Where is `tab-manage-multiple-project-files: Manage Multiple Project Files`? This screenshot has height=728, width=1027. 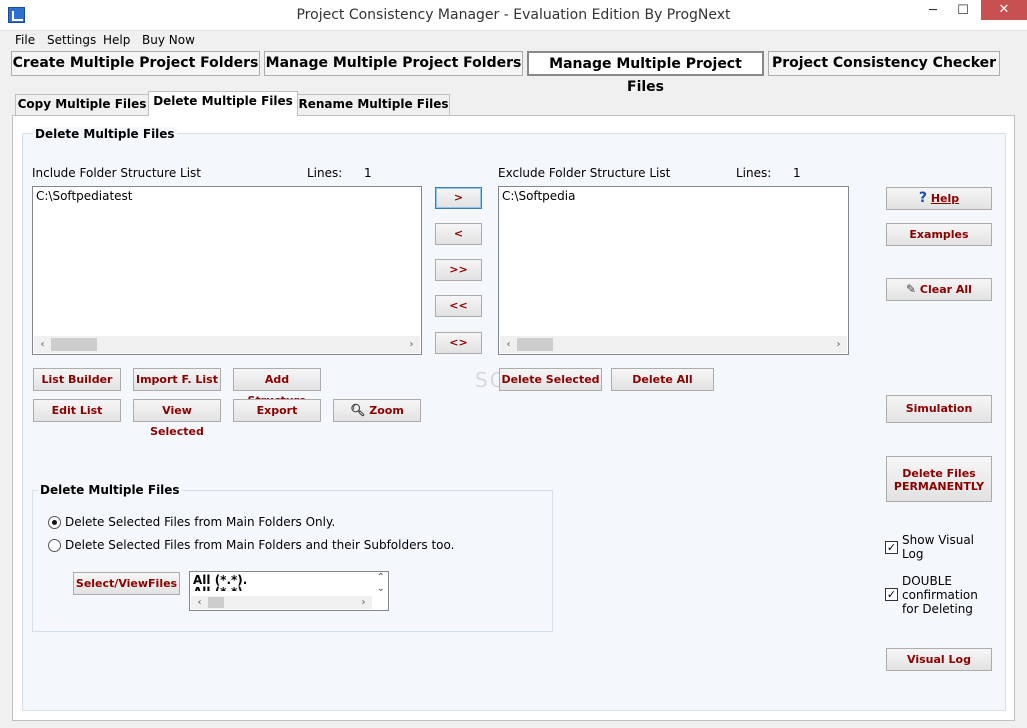 tab-manage-multiple-project-files: Manage Multiple Project Files is located at coordinates (645, 73).